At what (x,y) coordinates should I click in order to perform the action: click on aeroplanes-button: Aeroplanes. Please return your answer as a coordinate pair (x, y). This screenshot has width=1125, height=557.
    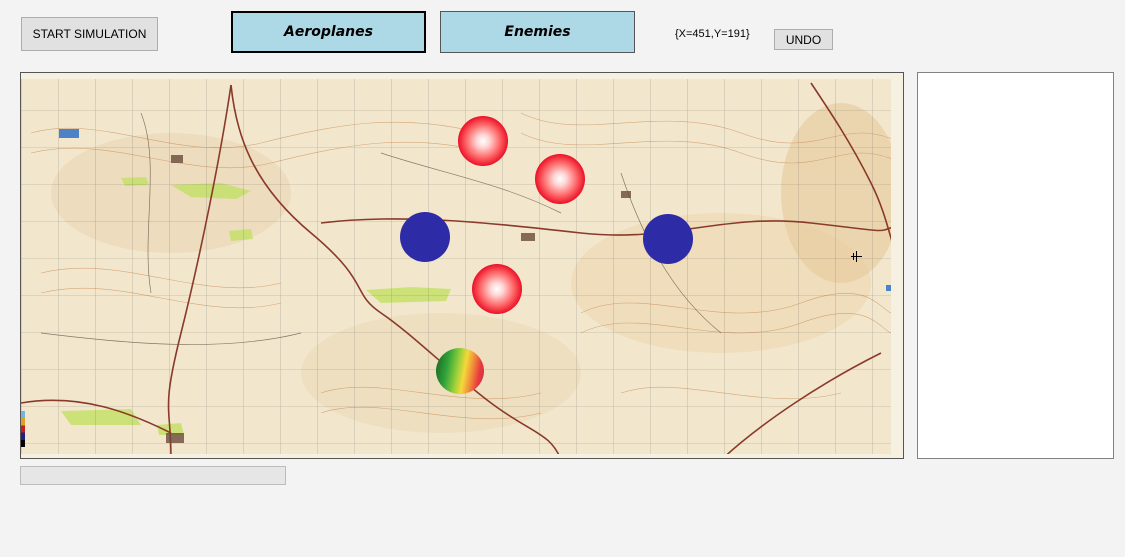
    Looking at the image, I should click on (328, 32).